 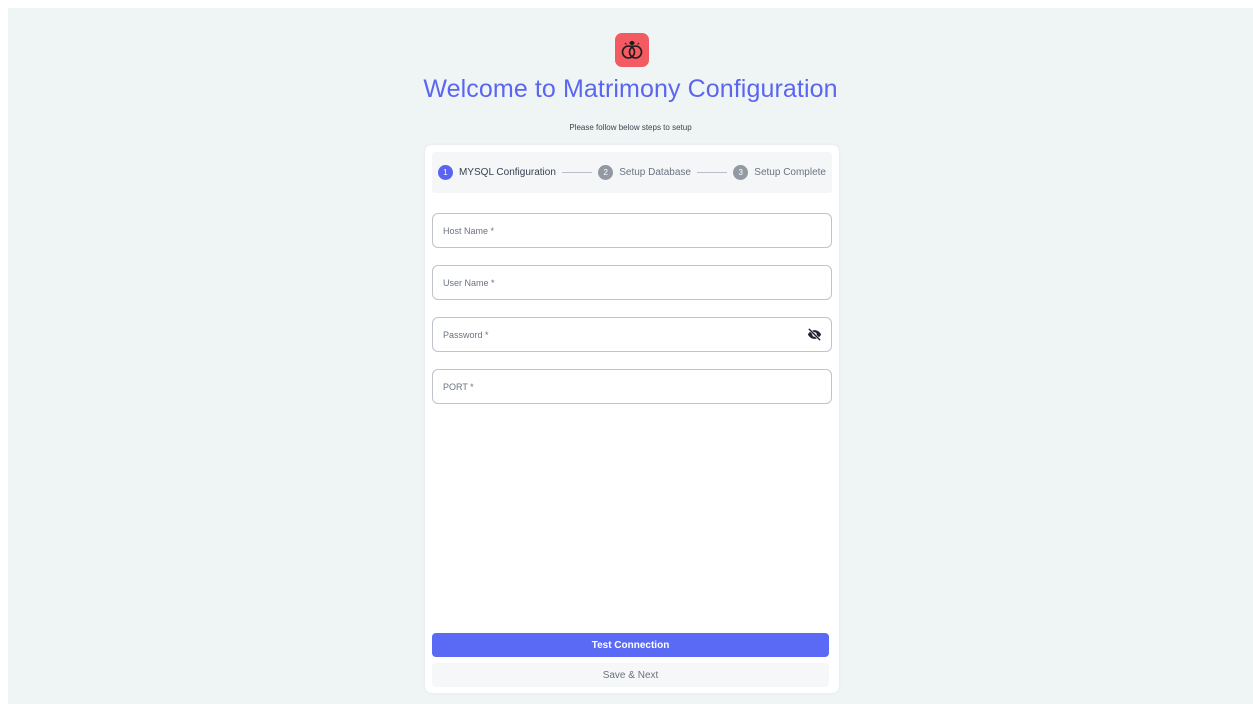 What do you see at coordinates (655, 172) in the screenshot?
I see `step-label: Setup Database` at bounding box center [655, 172].